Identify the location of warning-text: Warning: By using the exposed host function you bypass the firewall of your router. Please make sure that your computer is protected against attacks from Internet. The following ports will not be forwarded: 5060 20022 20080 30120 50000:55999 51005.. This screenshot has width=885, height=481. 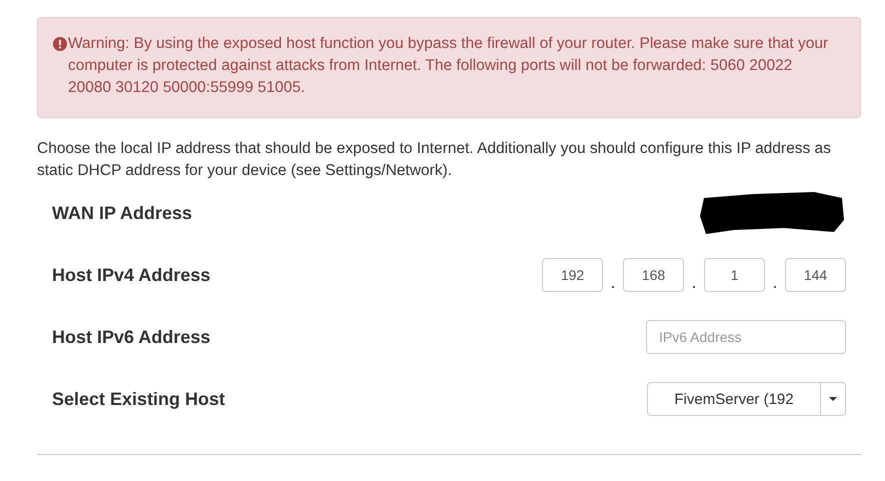
(449, 66).